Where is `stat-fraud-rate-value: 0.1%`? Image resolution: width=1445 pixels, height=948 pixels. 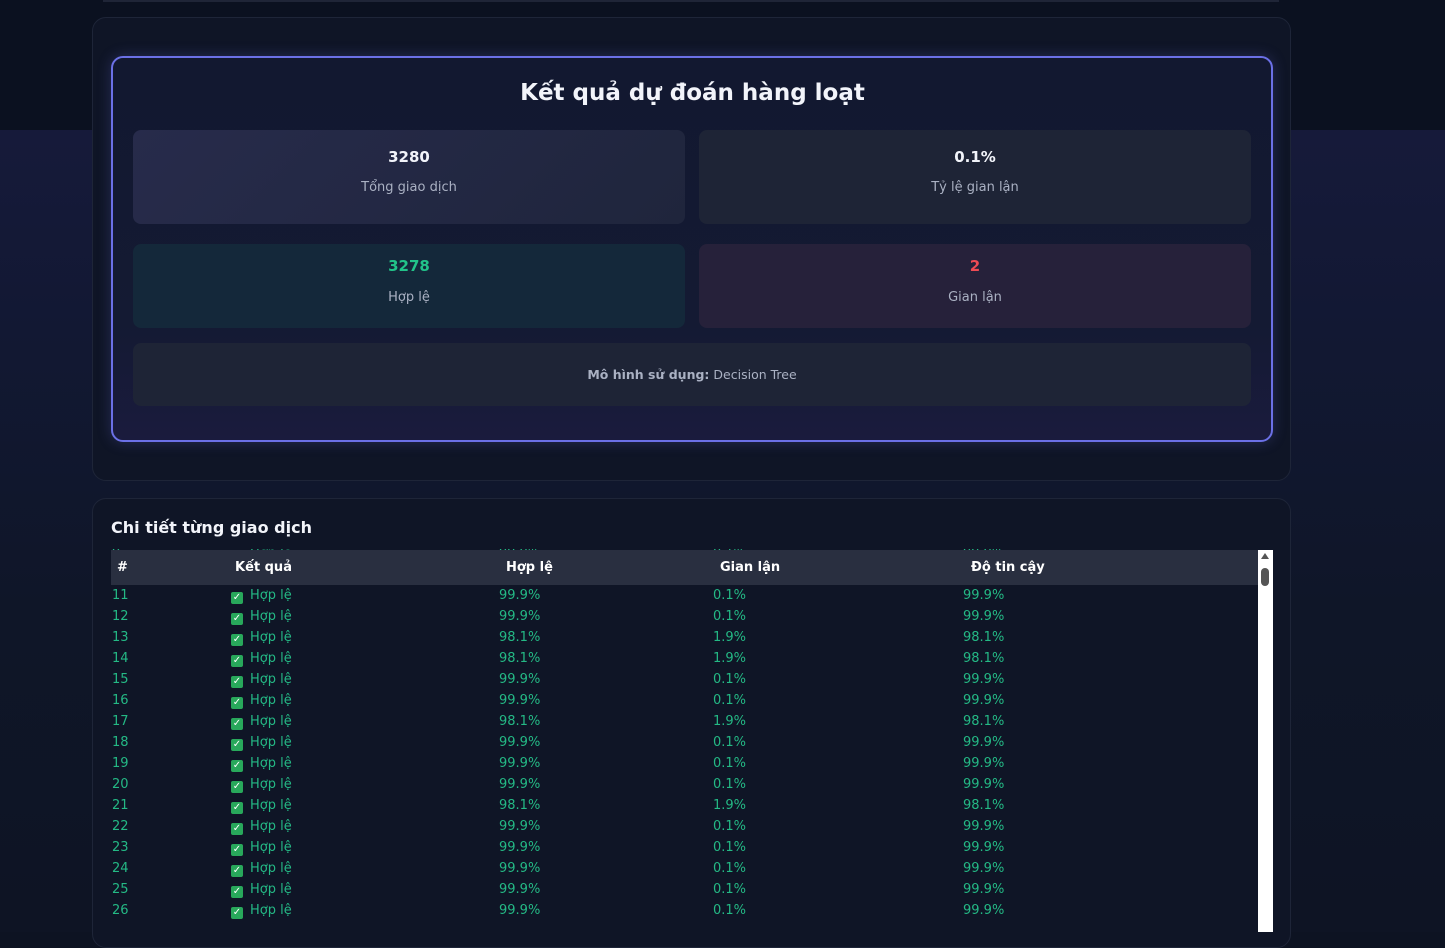 stat-fraud-rate-value: 0.1% is located at coordinates (975, 157).